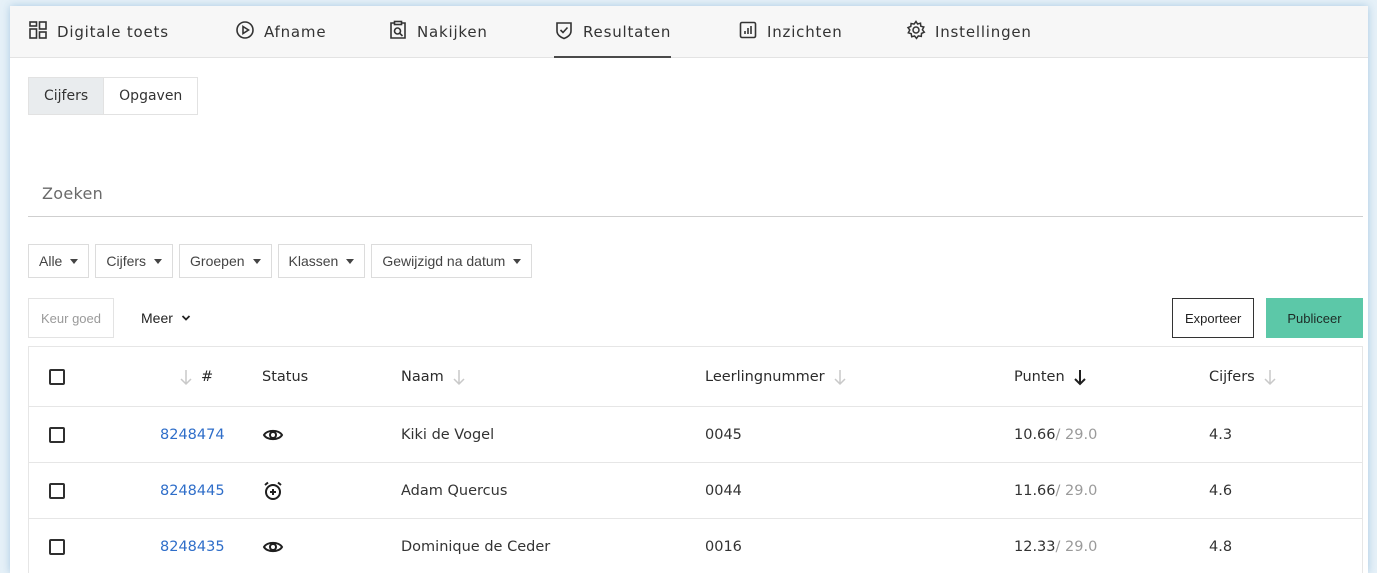 The width and height of the screenshot is (1377, 573). What do you see at coordinates (57, 376) in the screenshot?
I see `select-all-checkbox` at bounding box center [57, 376].